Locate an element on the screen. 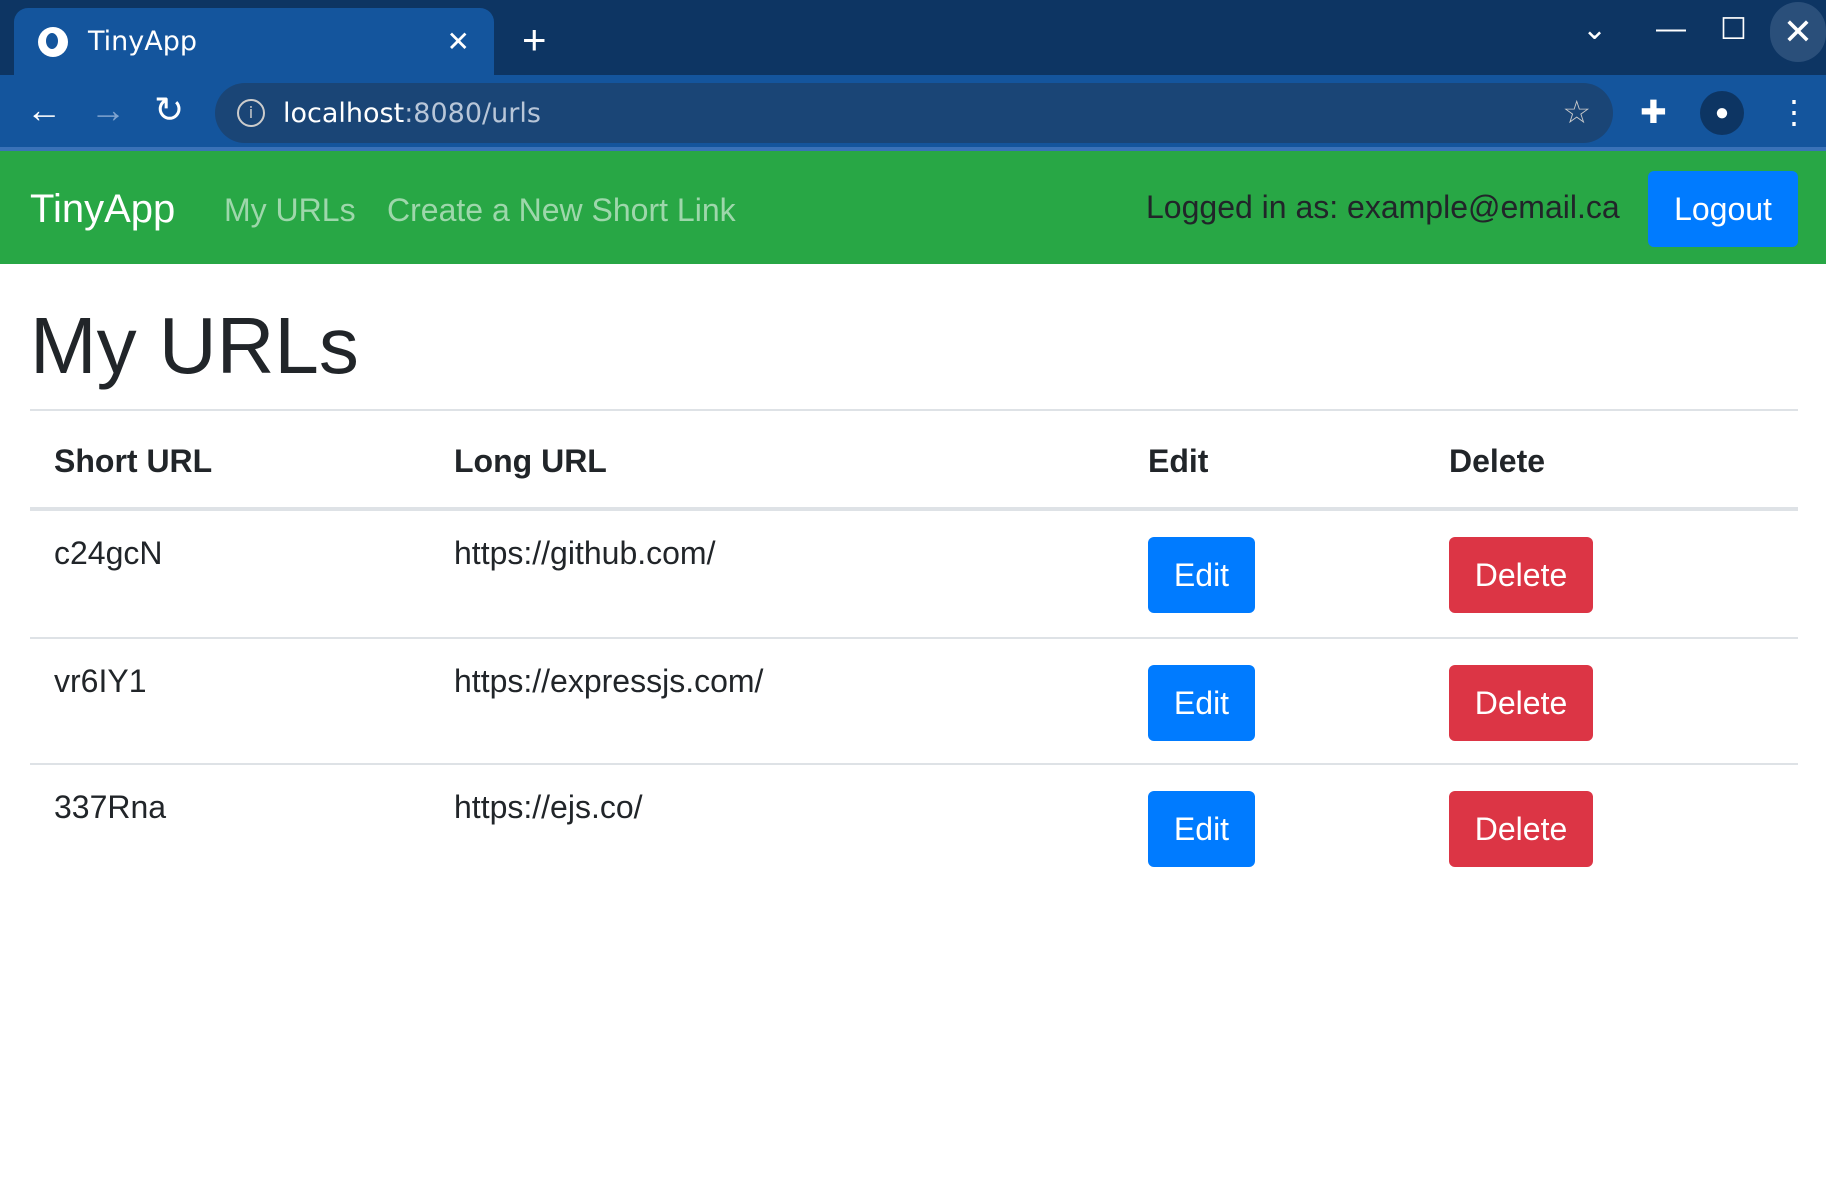 The width and height of the screenshot is (1826, 1202). new-tab-icon: + is located at coordinates (534, 40).